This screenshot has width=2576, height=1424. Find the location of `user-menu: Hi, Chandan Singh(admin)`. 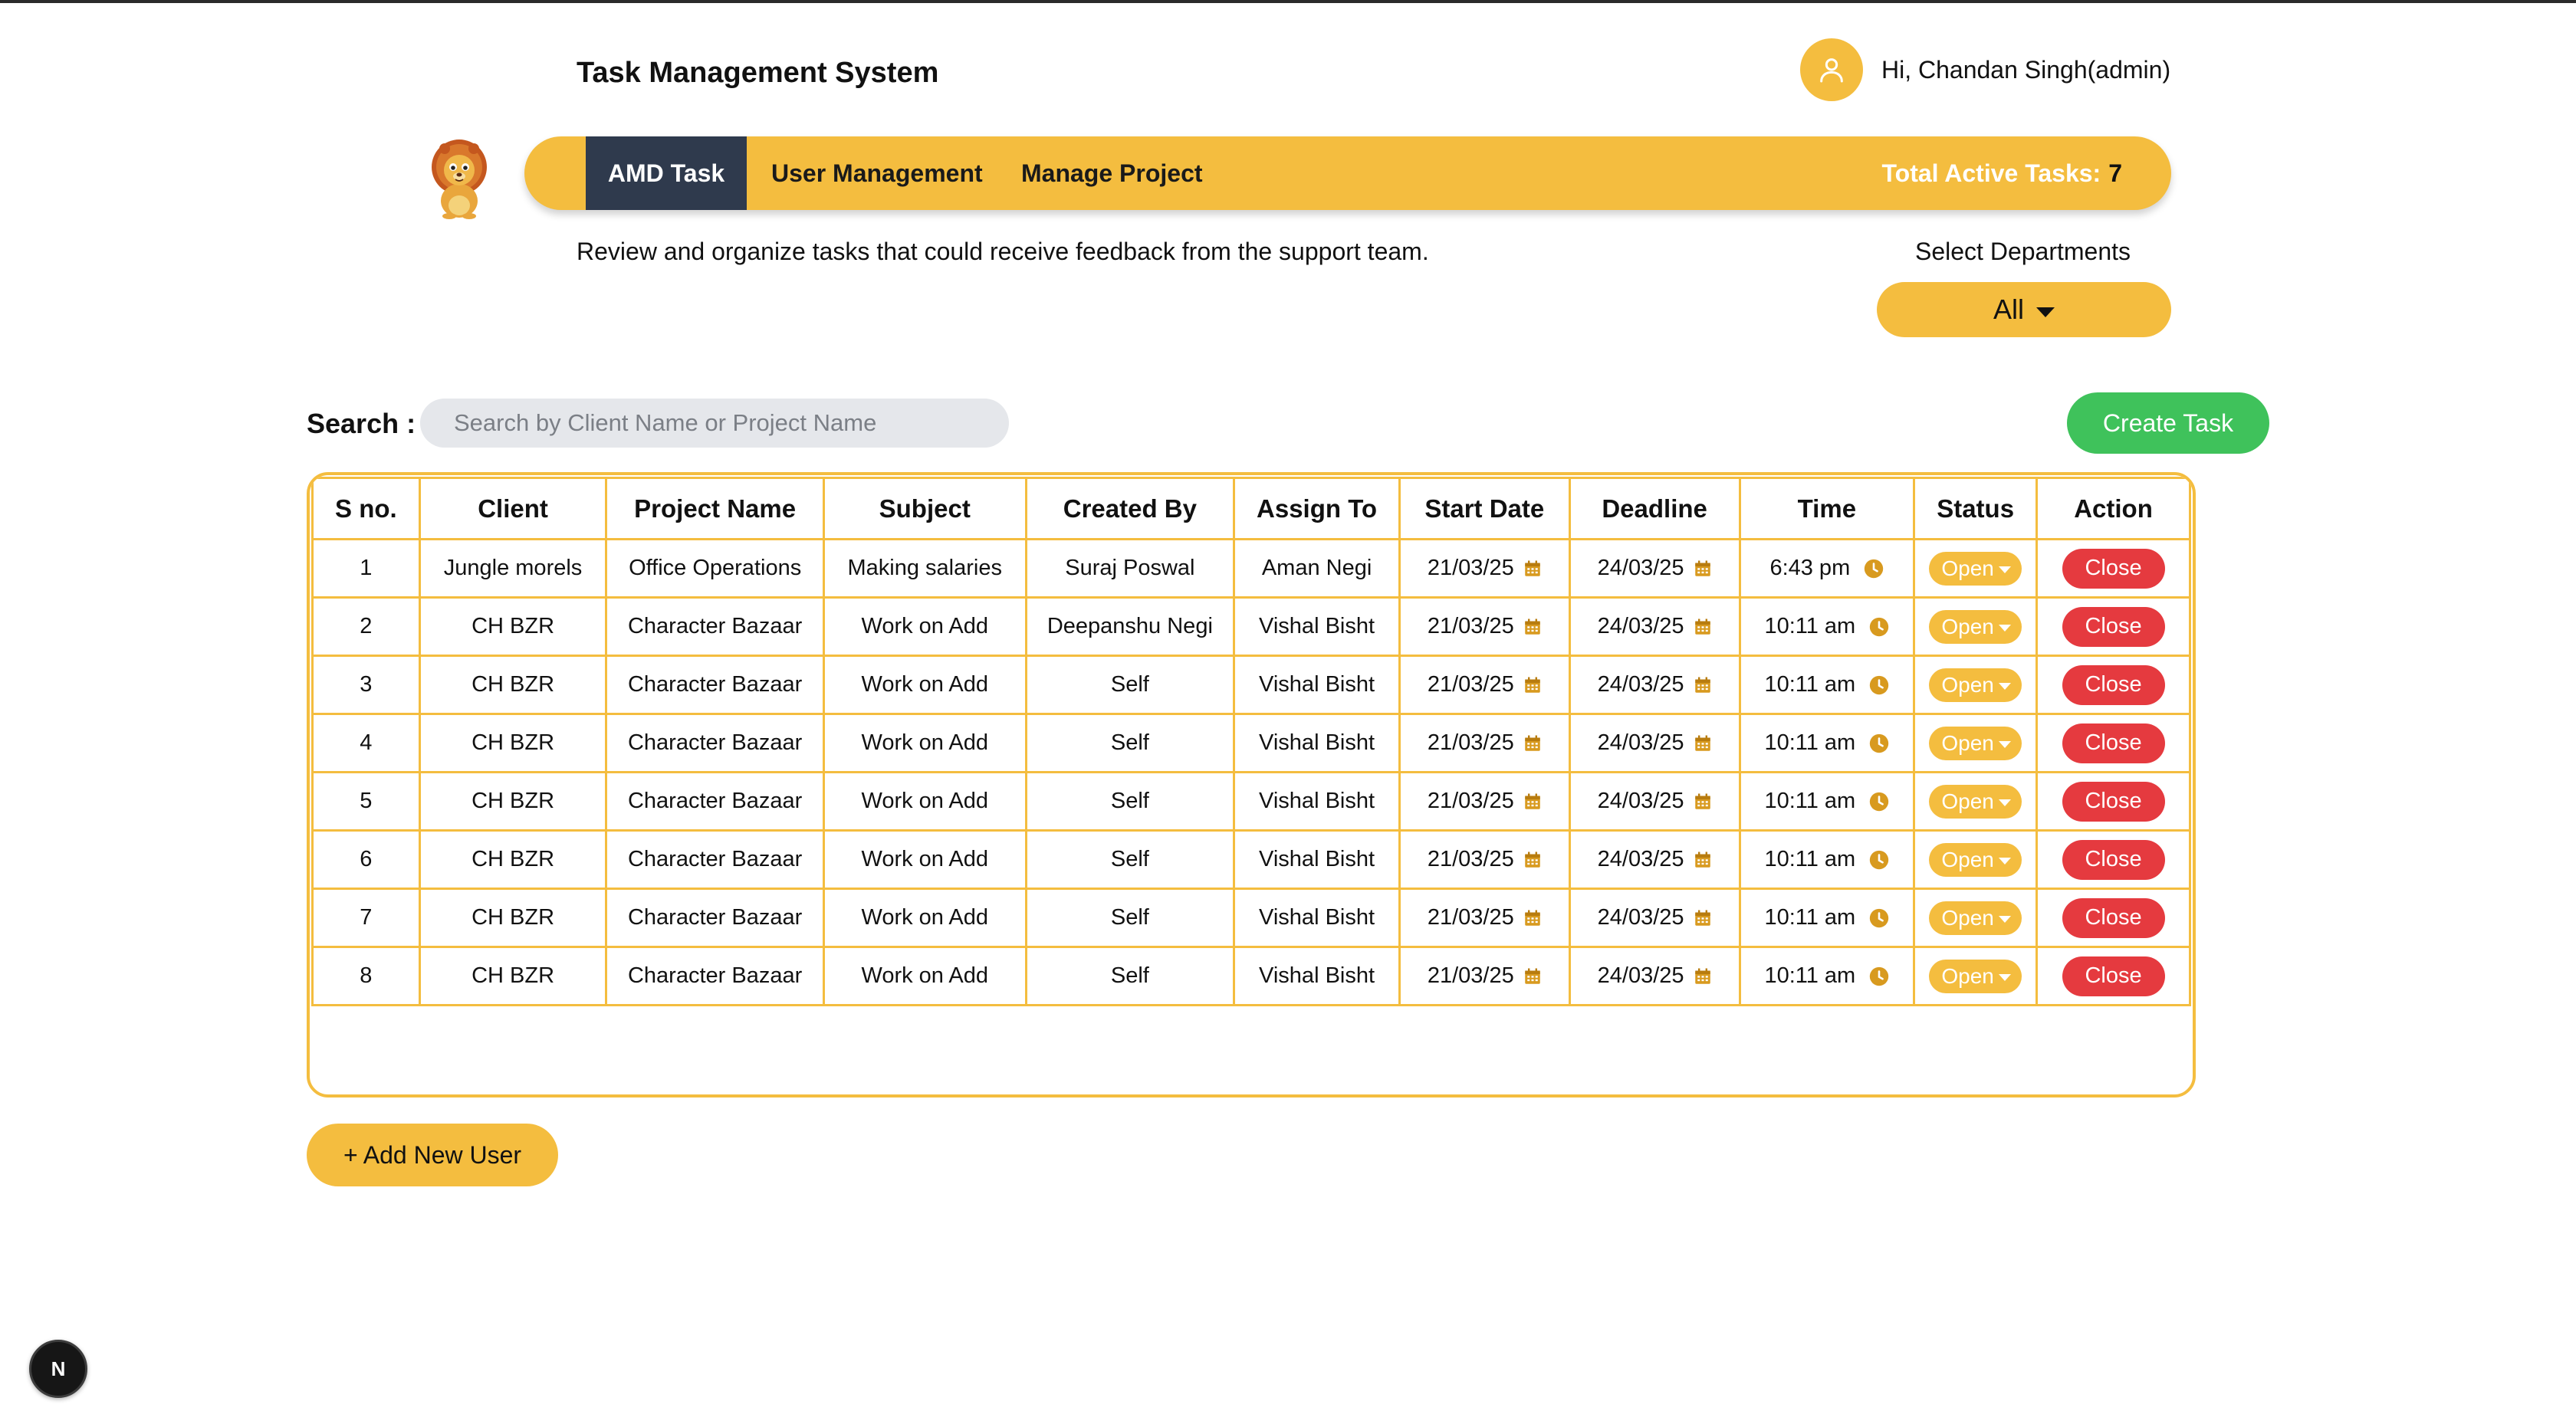

user-menu: Hi, Chandan Singh(admin) is located at coordinates (1985, 69).